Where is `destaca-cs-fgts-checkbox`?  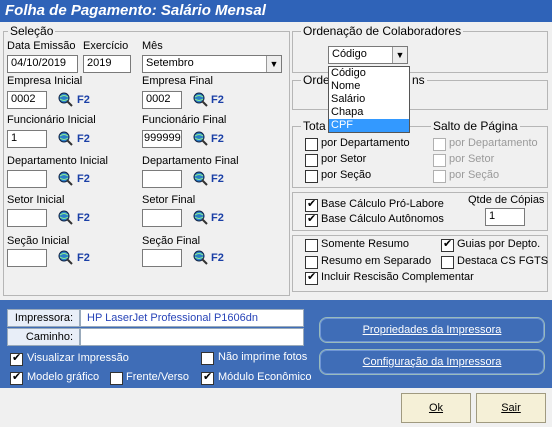 destaca-cs-fgts-checkbox is located at coordinates (447, 262).